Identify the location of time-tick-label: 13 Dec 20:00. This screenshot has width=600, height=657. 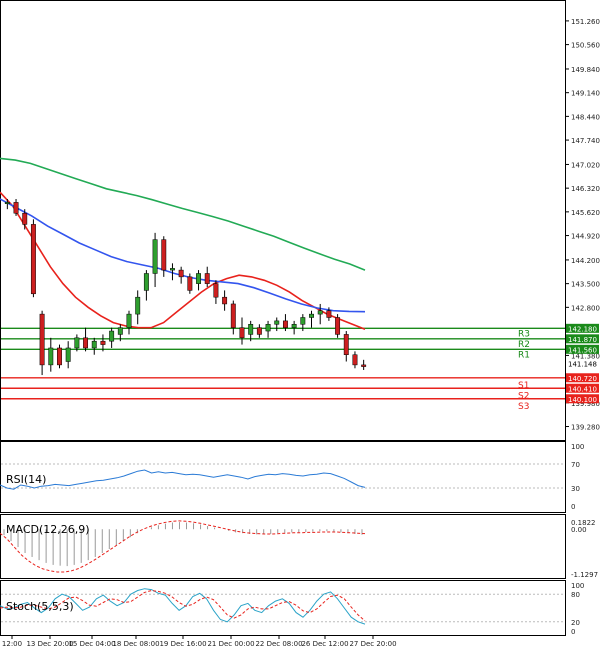
(49, 644).